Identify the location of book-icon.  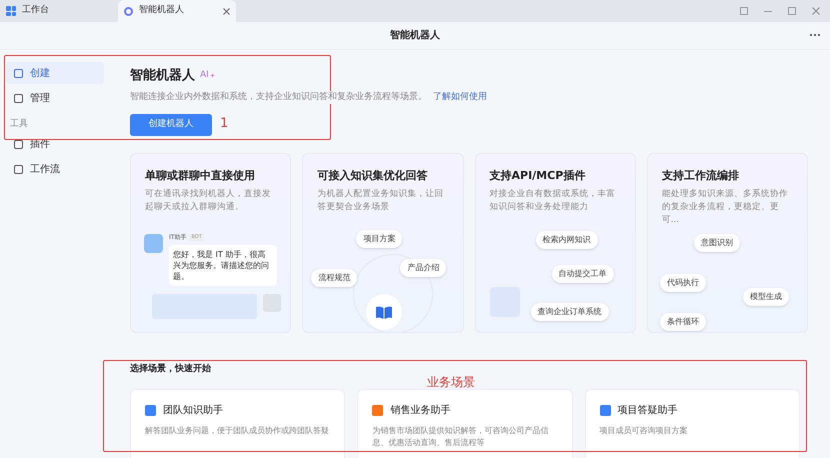
(384, 312).